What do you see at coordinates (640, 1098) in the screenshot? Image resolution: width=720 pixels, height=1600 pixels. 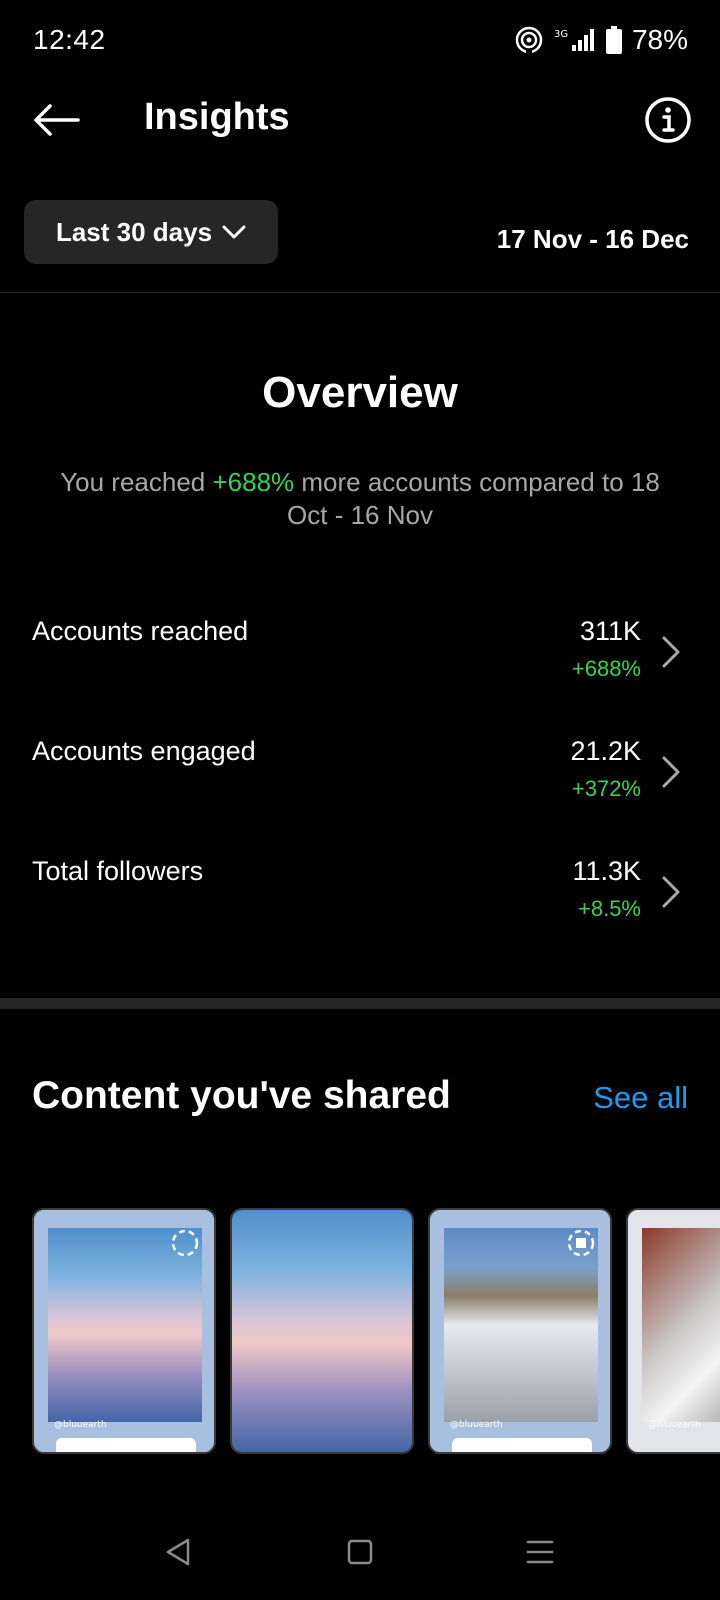 I see `see-all-link: See all` at bounding box center [640, 1098].